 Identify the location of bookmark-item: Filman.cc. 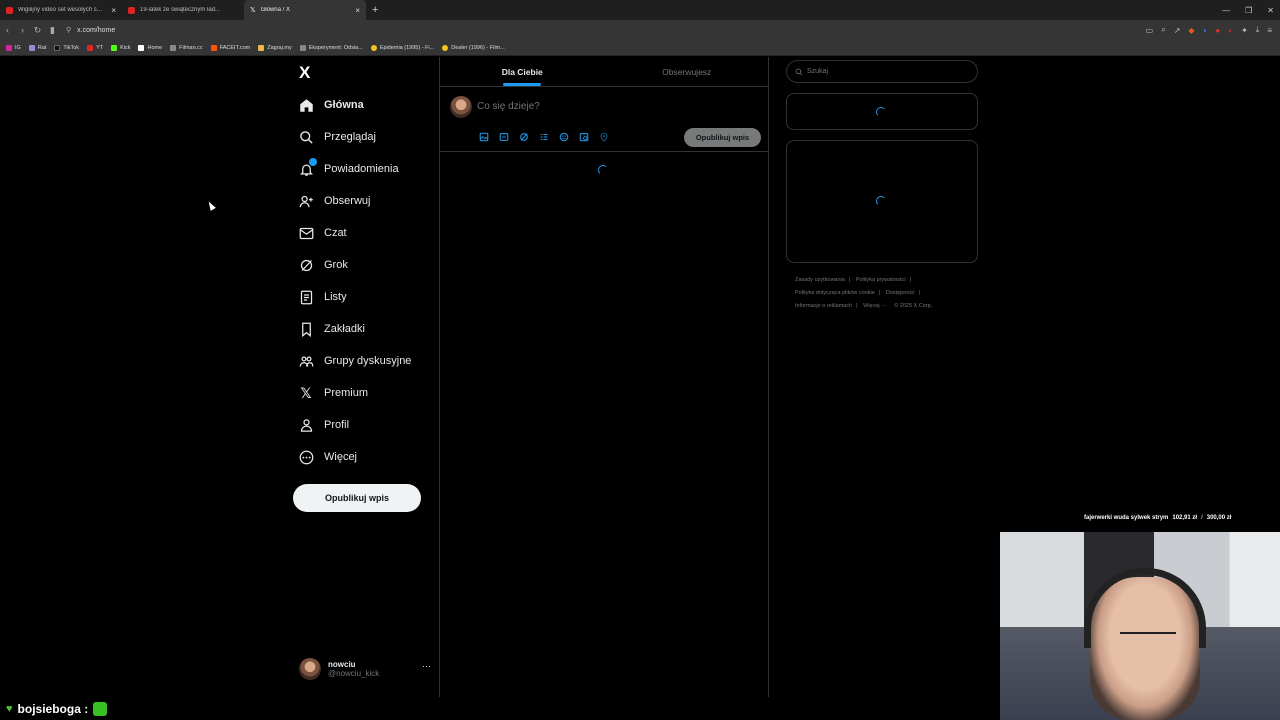
(186, 47).